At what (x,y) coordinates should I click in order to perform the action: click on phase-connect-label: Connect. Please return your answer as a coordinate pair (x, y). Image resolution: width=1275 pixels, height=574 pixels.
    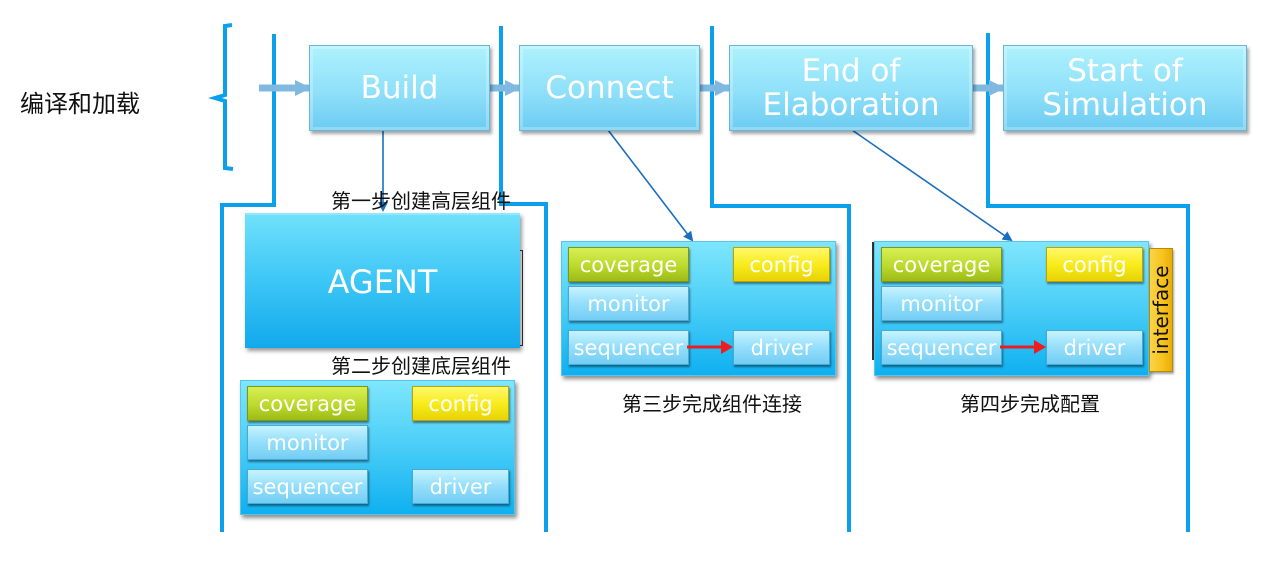
    Looking at the image, I should click on (609, 88).